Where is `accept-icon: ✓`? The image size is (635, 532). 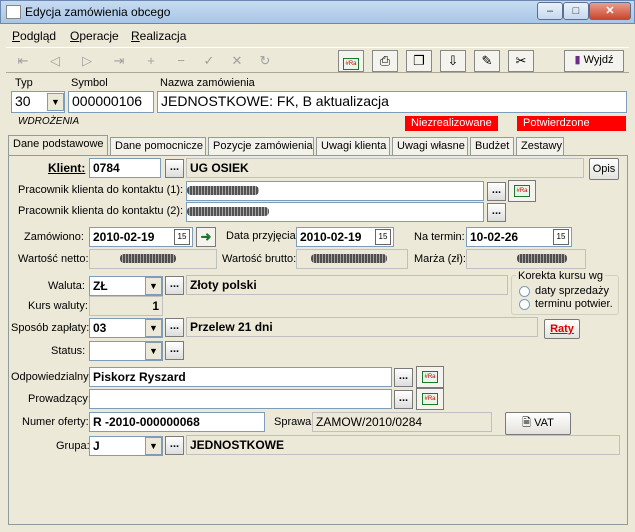 accept-icon: ✓ is located at coordinates (209, 61).